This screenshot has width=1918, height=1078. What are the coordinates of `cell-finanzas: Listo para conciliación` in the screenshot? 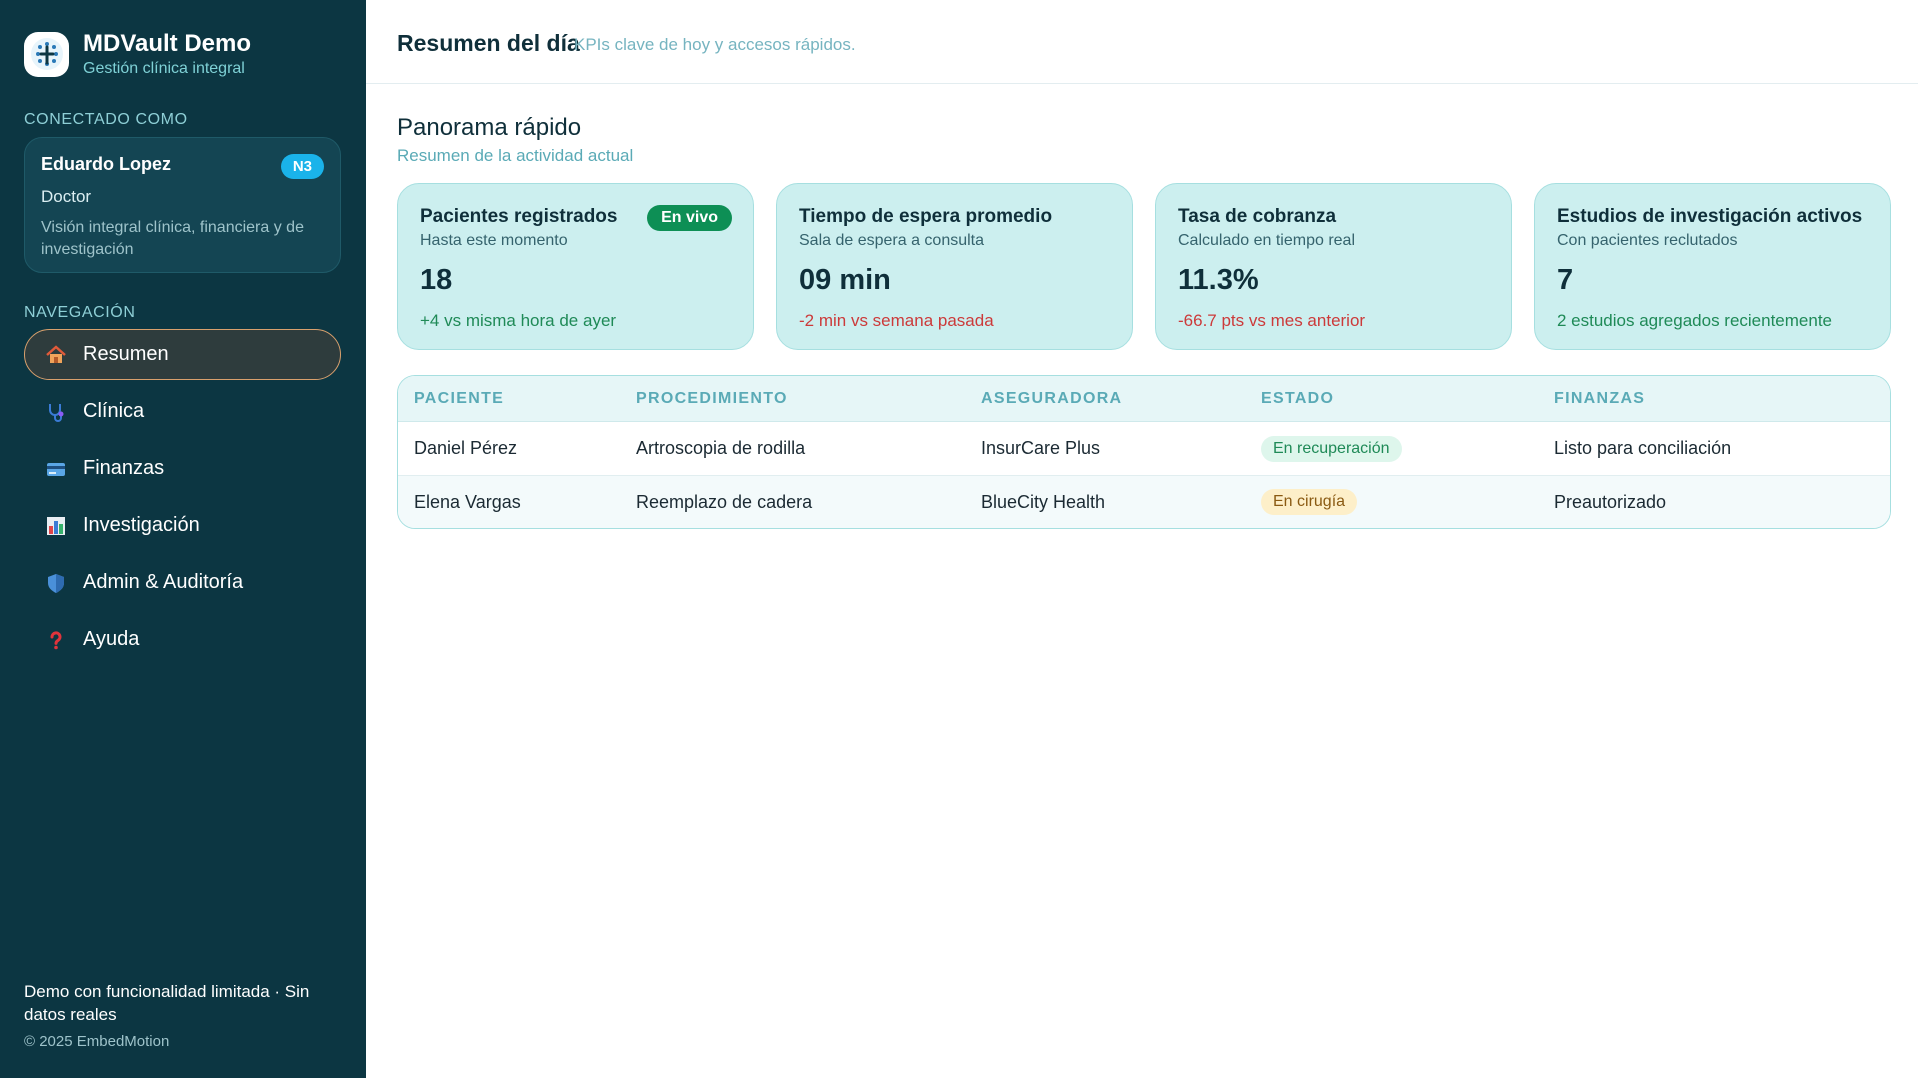 It's located at (1643, 448).